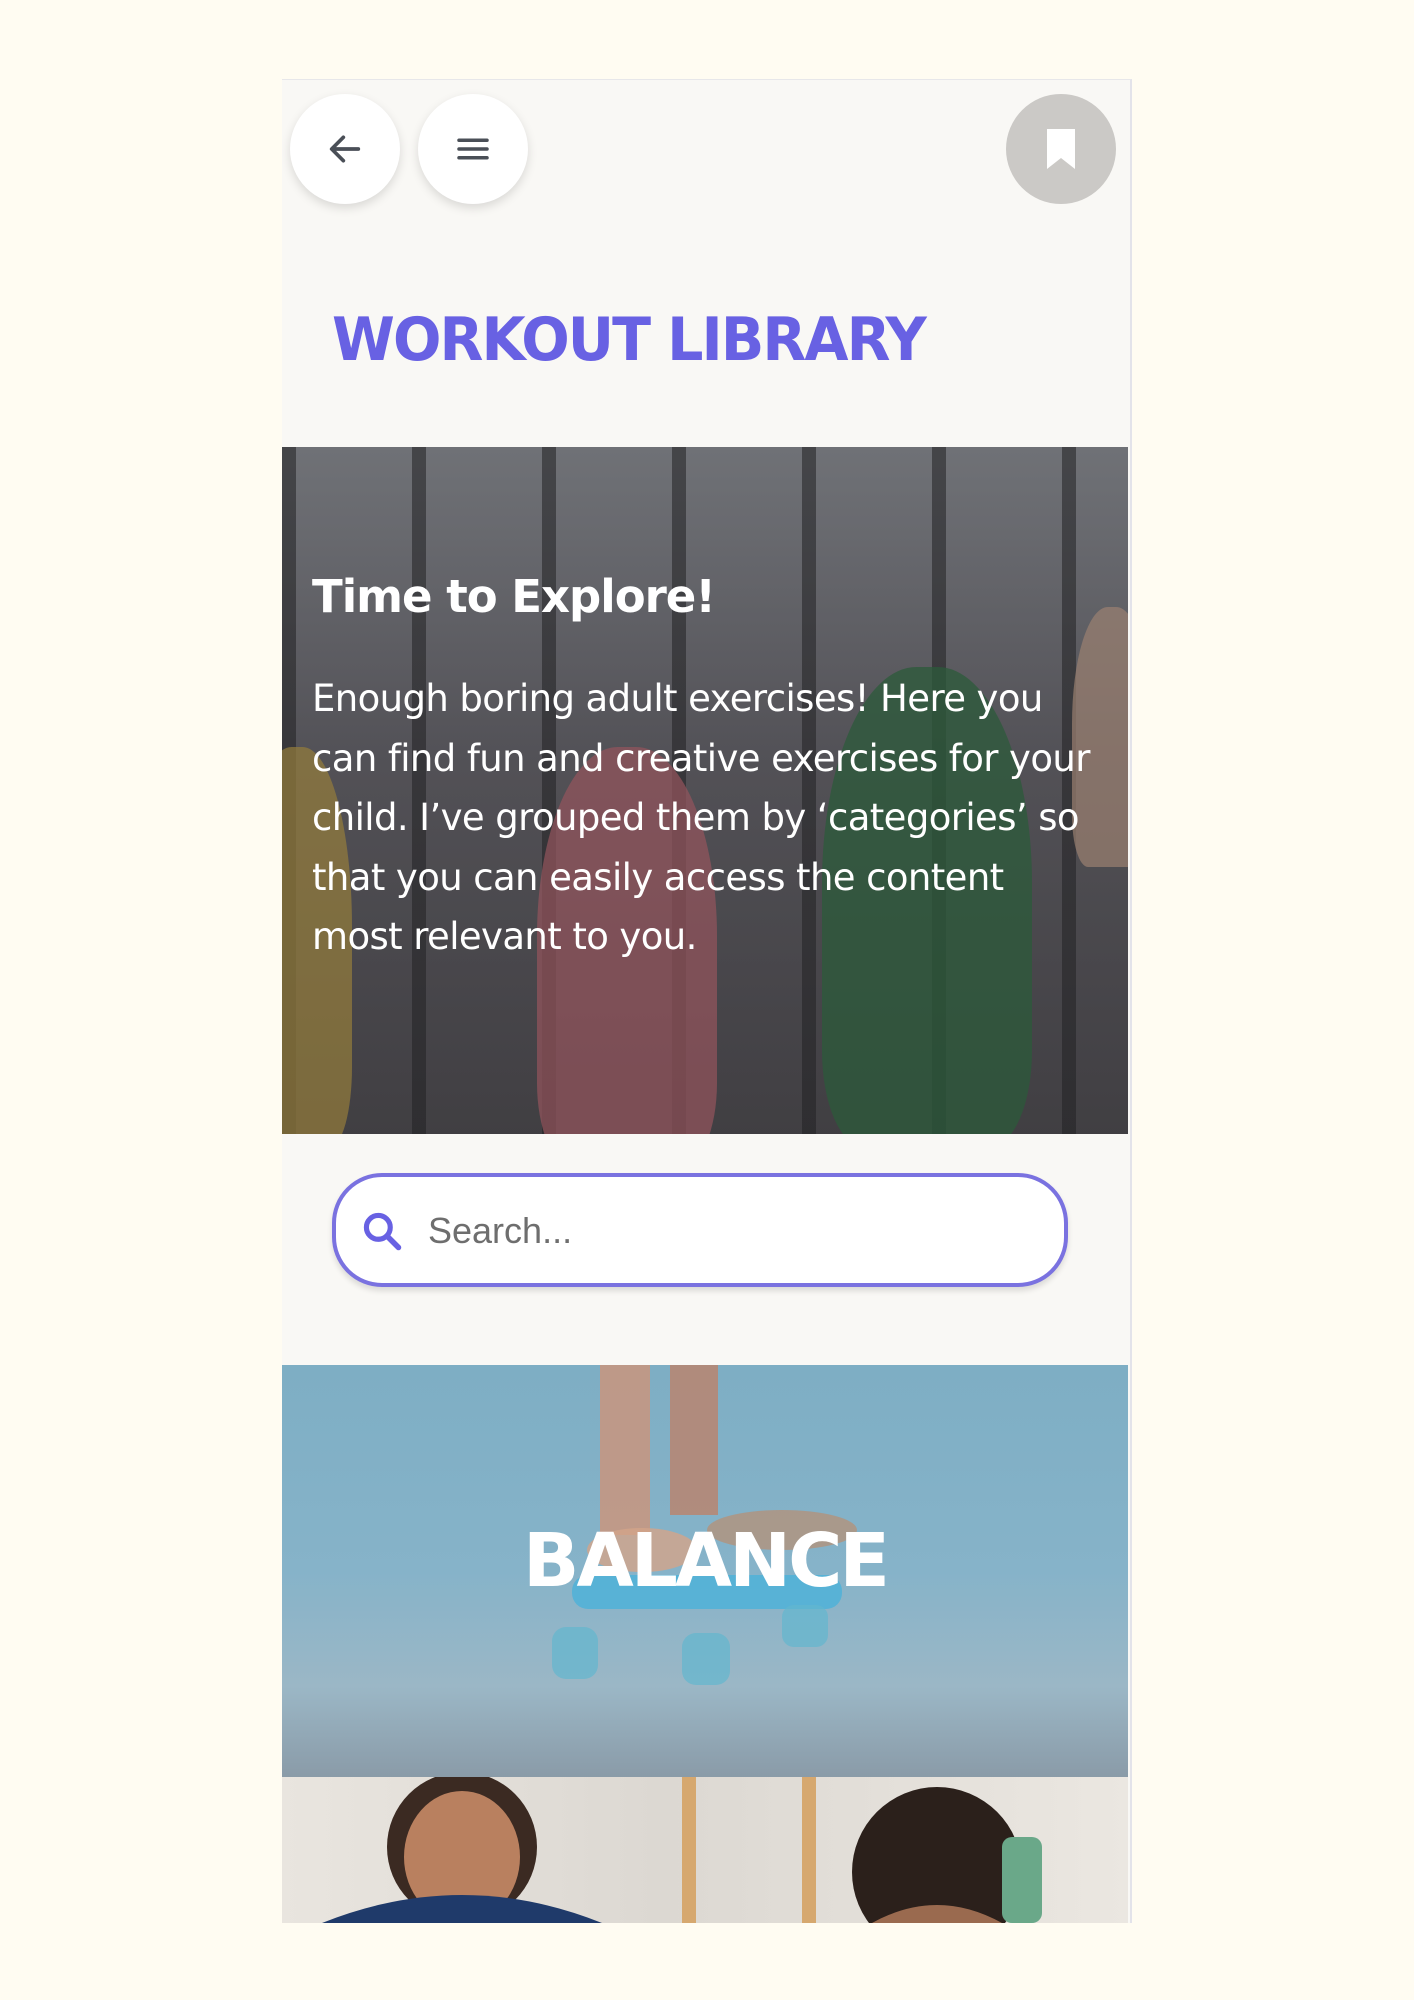 The width and height of the screenshot is (1414, 2000). I want to click on bookmark-icon, so click(1061, 149).